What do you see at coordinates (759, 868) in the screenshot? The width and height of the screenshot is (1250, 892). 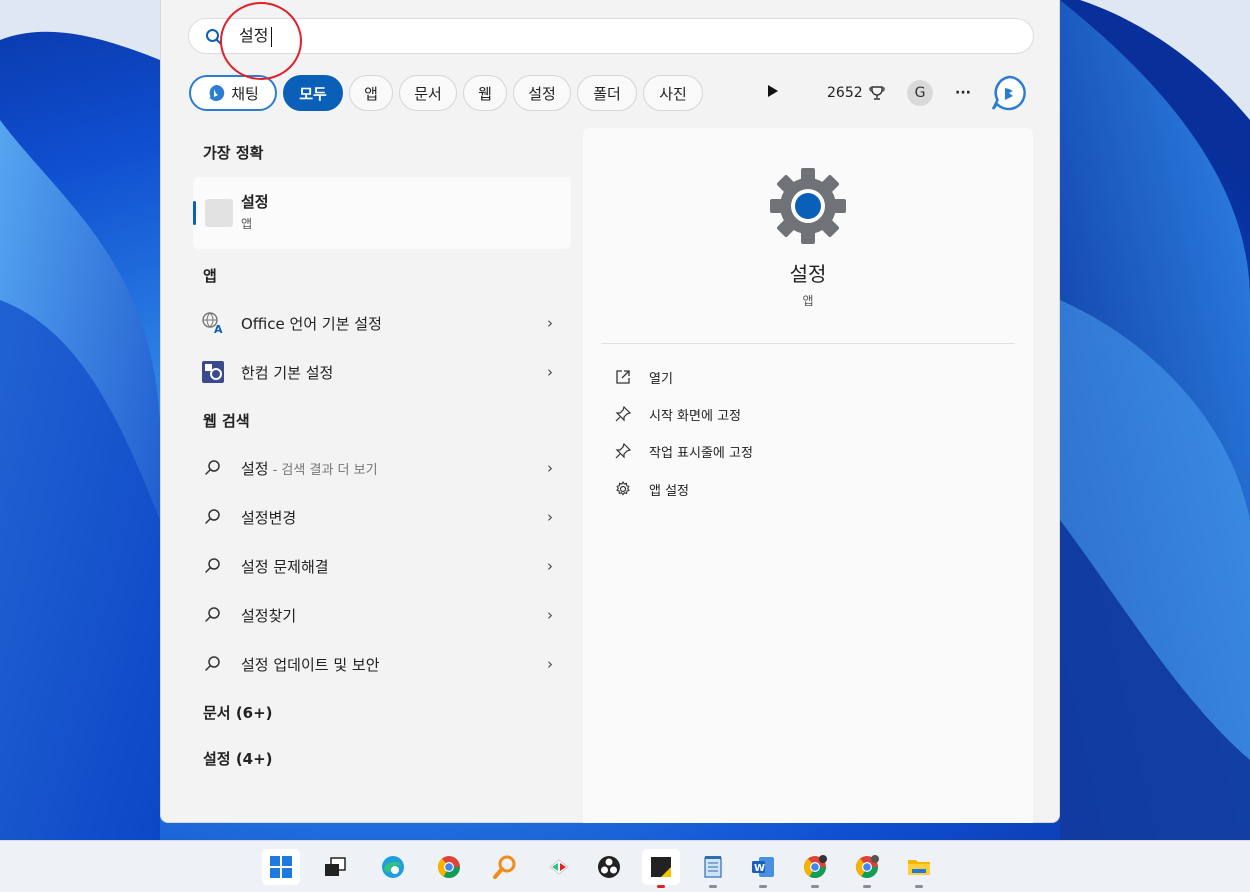 I see `svg-text: W` at bounding box center [759, 868].